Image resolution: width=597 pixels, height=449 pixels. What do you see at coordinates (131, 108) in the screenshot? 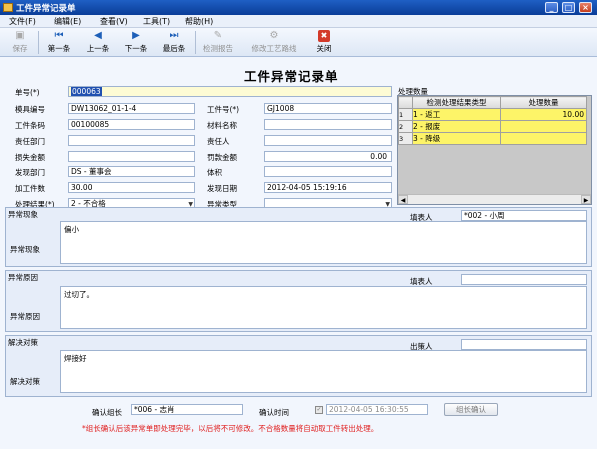
I see `mold-no-input: DW13062_01-1-4` at bounding box center [131, 108].